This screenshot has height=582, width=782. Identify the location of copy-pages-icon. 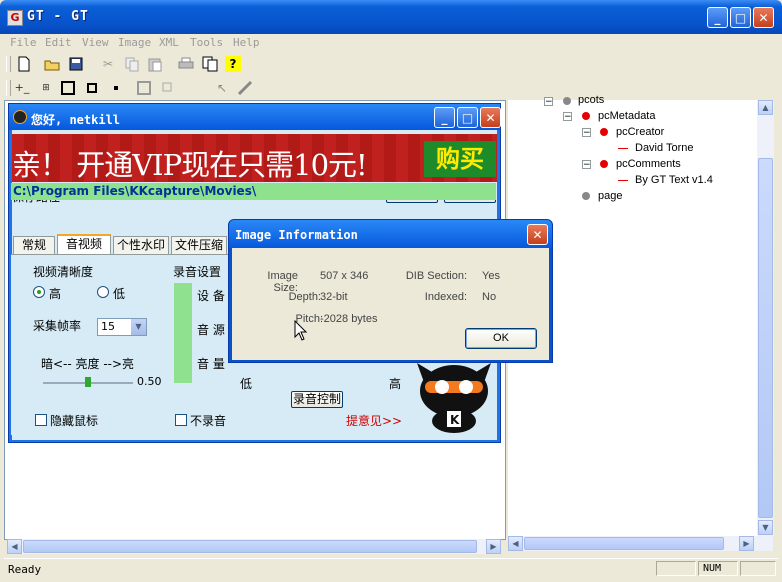
(210, 64).